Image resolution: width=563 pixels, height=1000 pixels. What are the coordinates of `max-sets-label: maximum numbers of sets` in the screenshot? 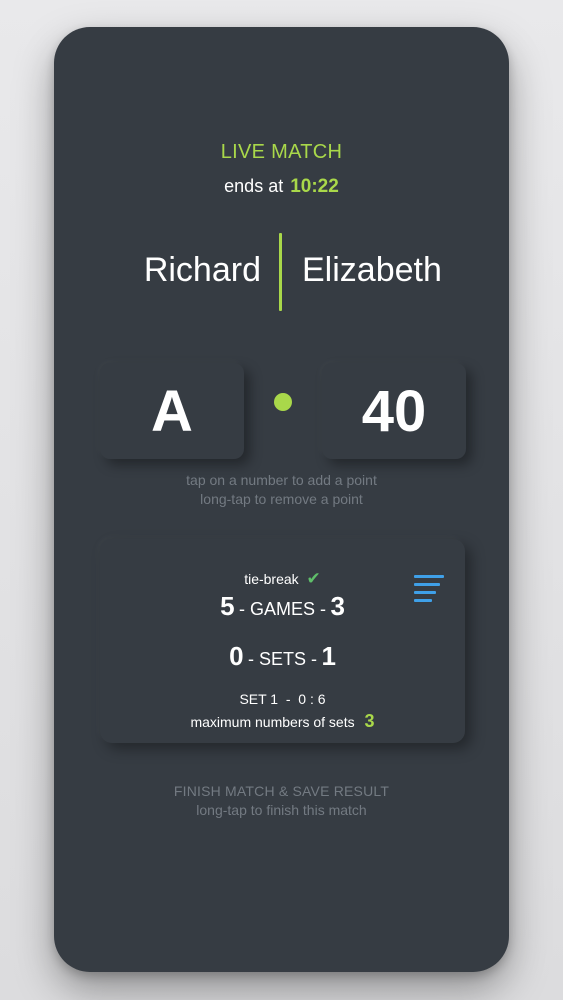 It's located at (272, 722).